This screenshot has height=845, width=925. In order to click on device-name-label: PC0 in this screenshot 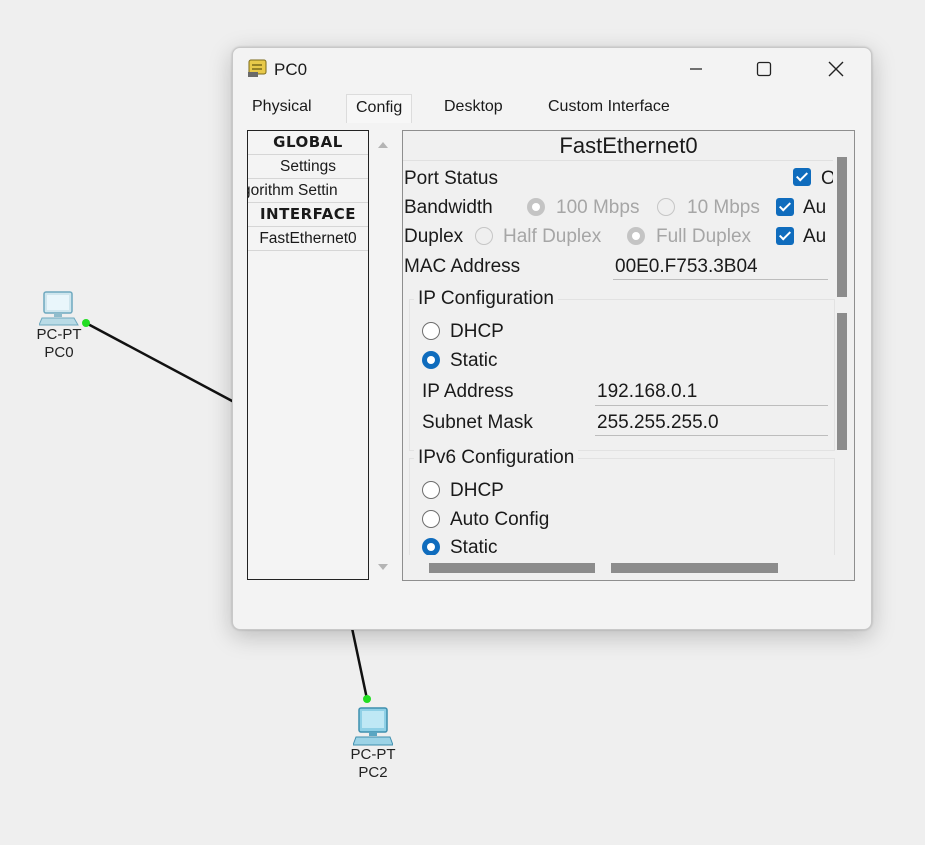, I will do `click(59, 352)`.